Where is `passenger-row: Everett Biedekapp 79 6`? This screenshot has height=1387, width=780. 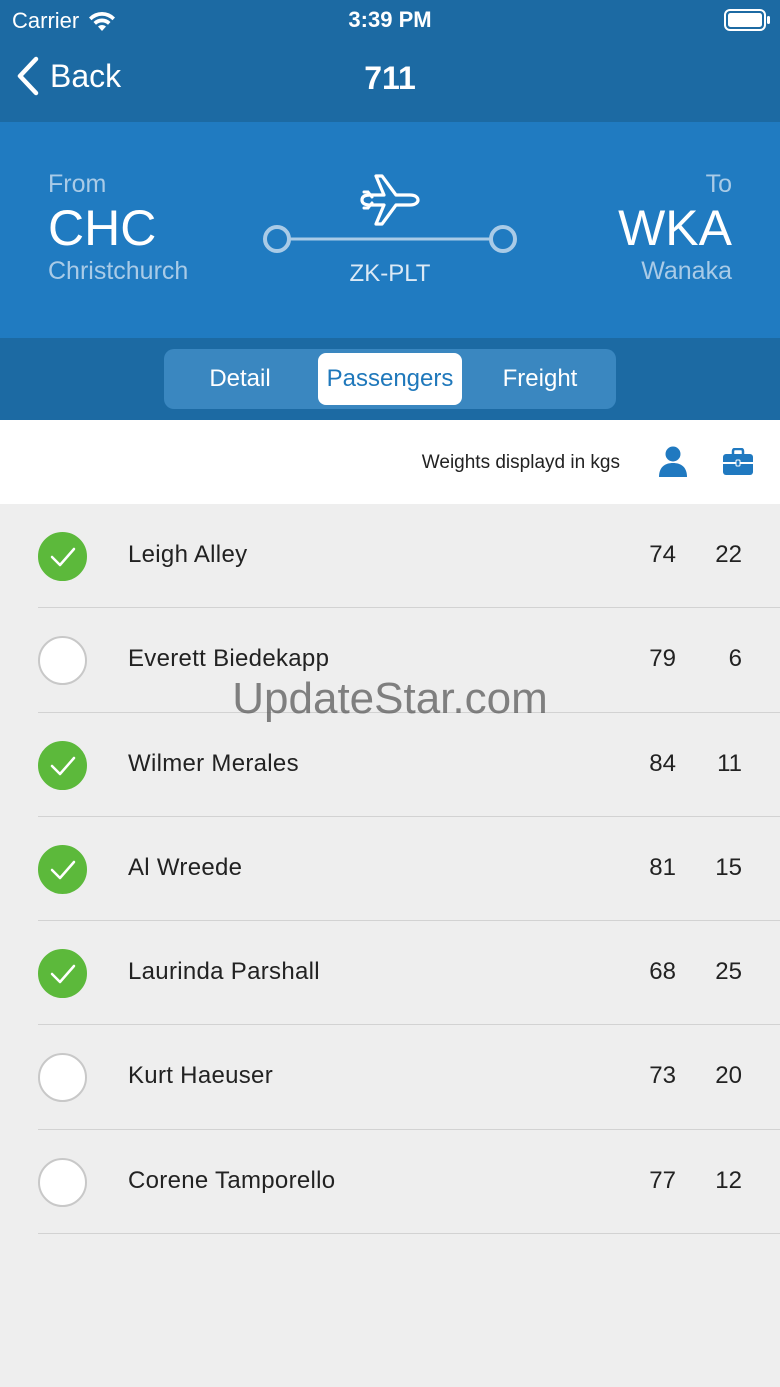 passenger-row: Everett Biedekapp 79 6 is located at coordinates (390, 660).